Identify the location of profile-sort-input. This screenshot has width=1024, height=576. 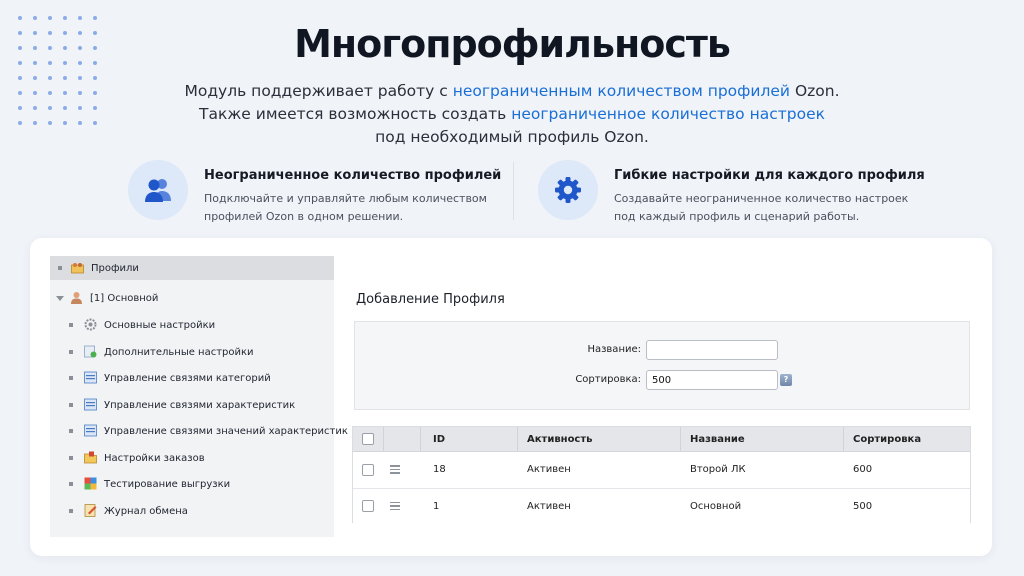
(712, 380).